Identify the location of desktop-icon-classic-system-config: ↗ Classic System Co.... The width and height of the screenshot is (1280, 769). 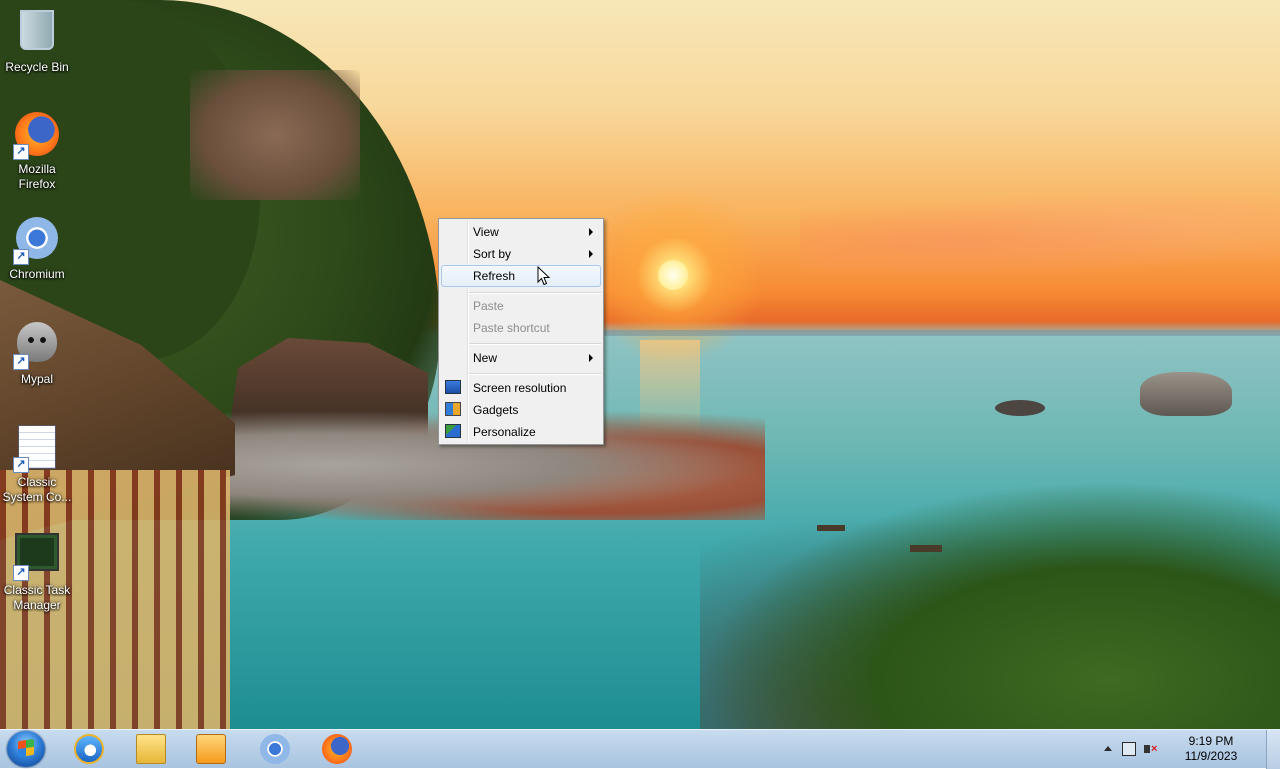
(37, 463).